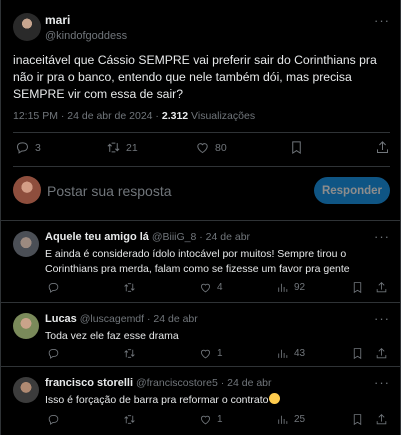 The width and height of the screenshot is (401, 435). I want to click on like-button: 4, so click(211, 287).